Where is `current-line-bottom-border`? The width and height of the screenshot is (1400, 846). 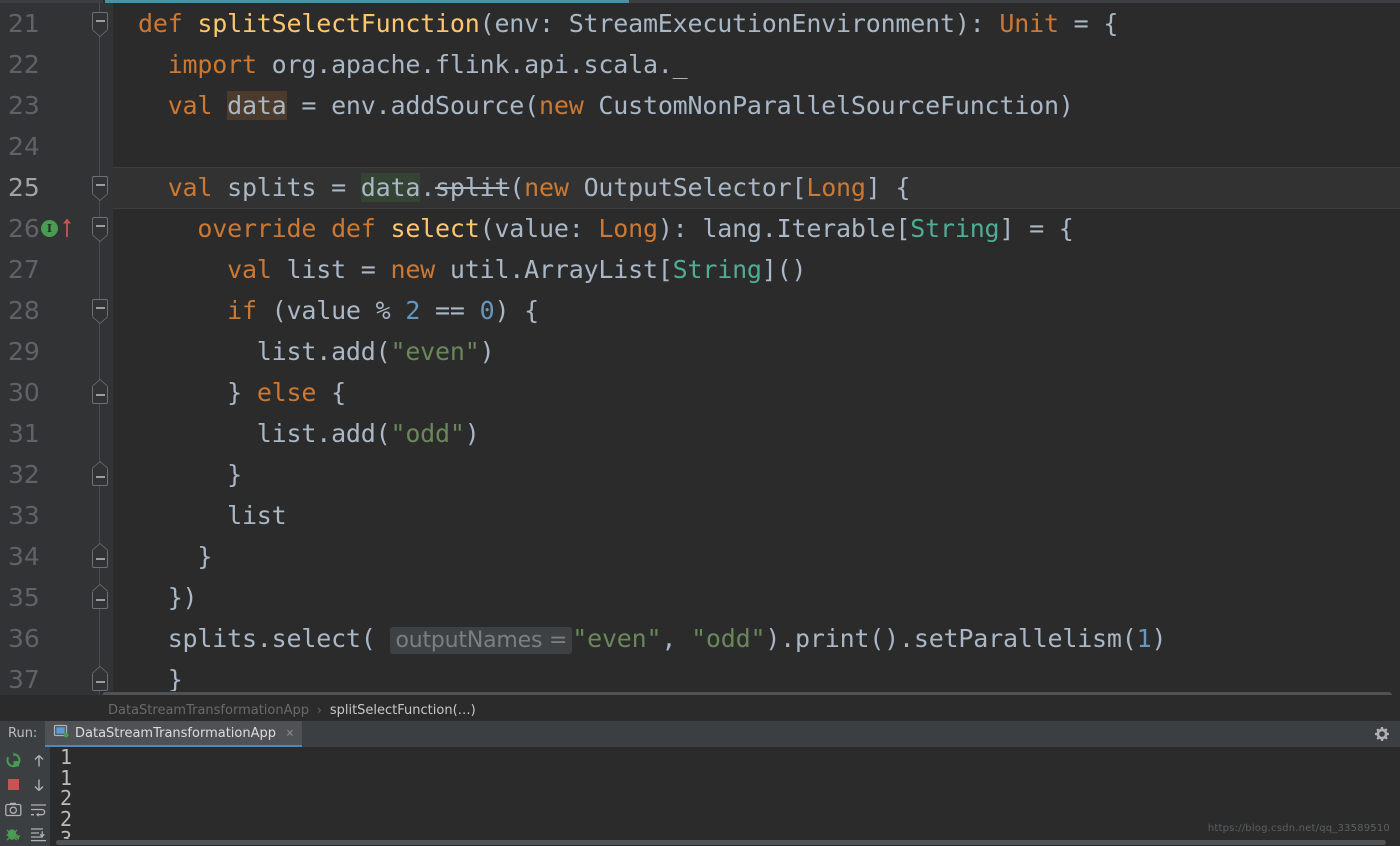 current-line-bottom-border is located at coordinates (756, 208).